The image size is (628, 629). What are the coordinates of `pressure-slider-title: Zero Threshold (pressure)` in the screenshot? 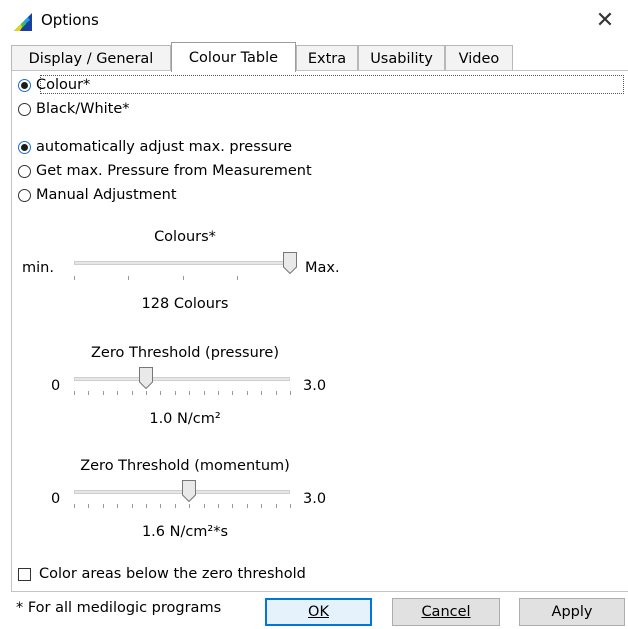 It's located at (185, 353).